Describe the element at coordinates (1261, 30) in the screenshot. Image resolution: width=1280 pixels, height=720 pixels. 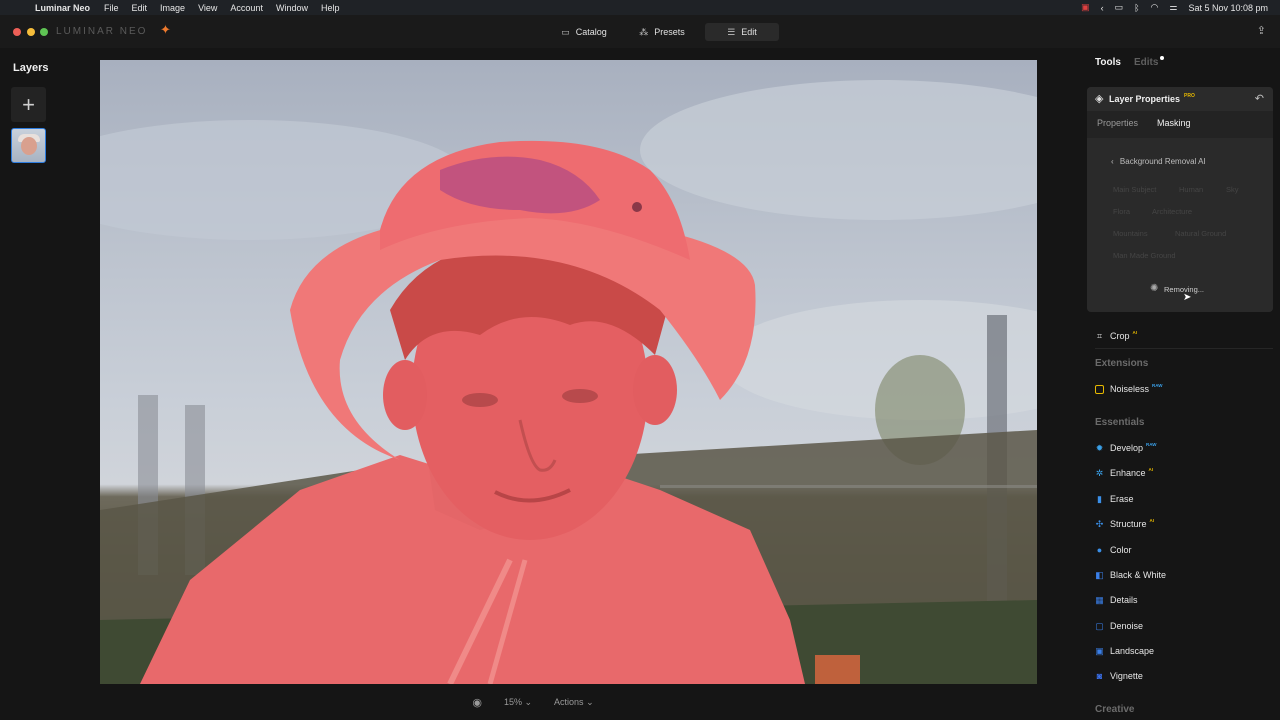
I see `share-icon: ⇪` at that location.